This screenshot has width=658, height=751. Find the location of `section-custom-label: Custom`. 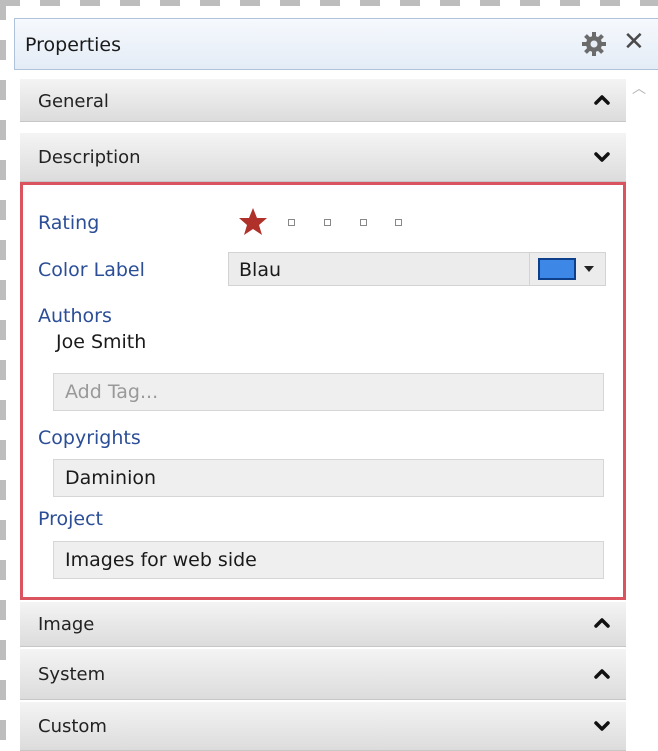

section-custom-label: Custom is located at coordinates (72, 726).